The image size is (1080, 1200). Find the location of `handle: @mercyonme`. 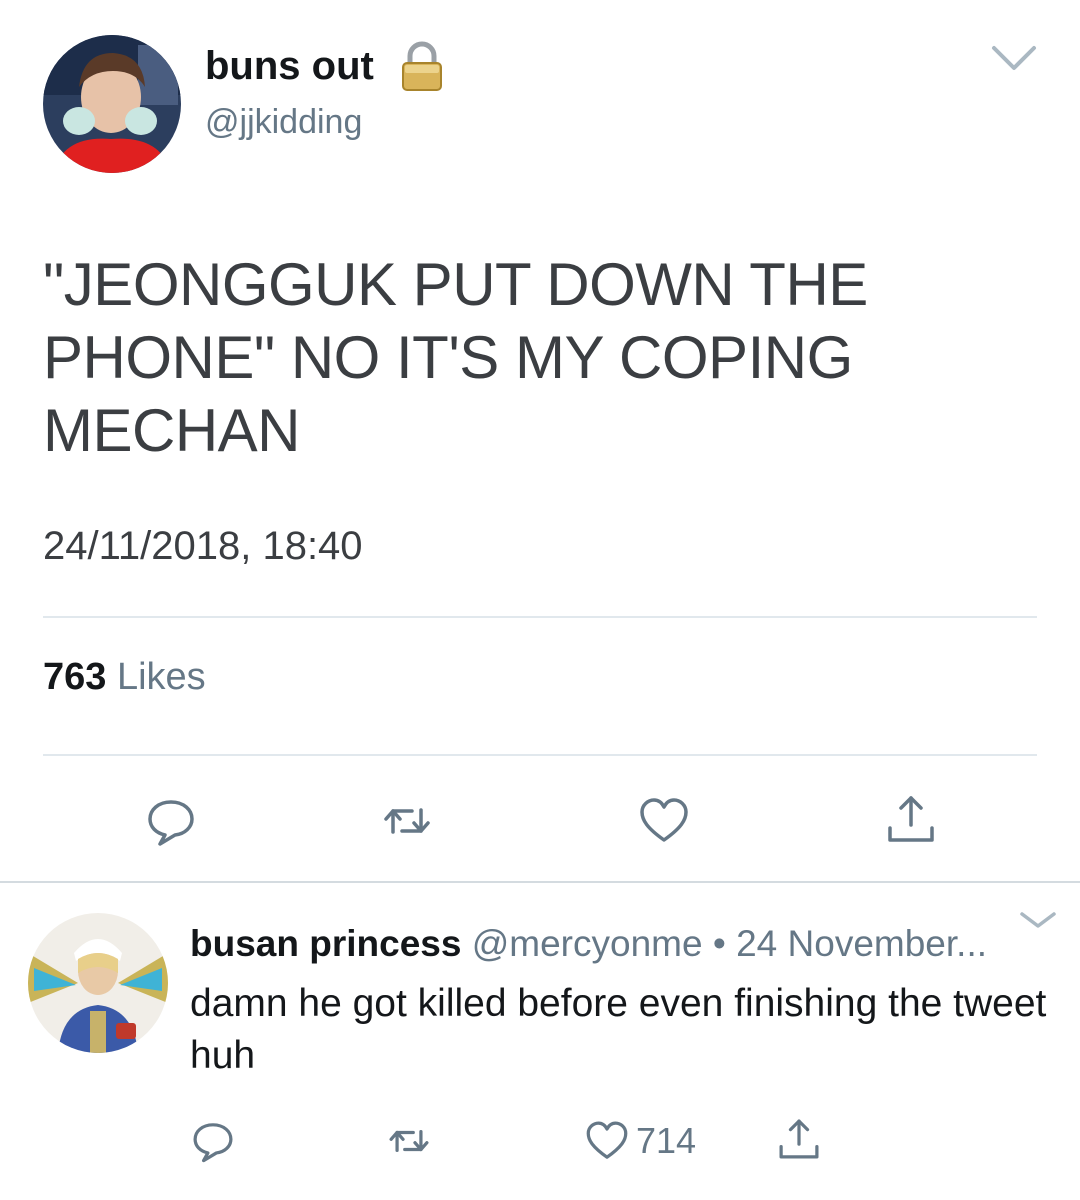

handle: @mercyonme is located at coordinates (587, 943).